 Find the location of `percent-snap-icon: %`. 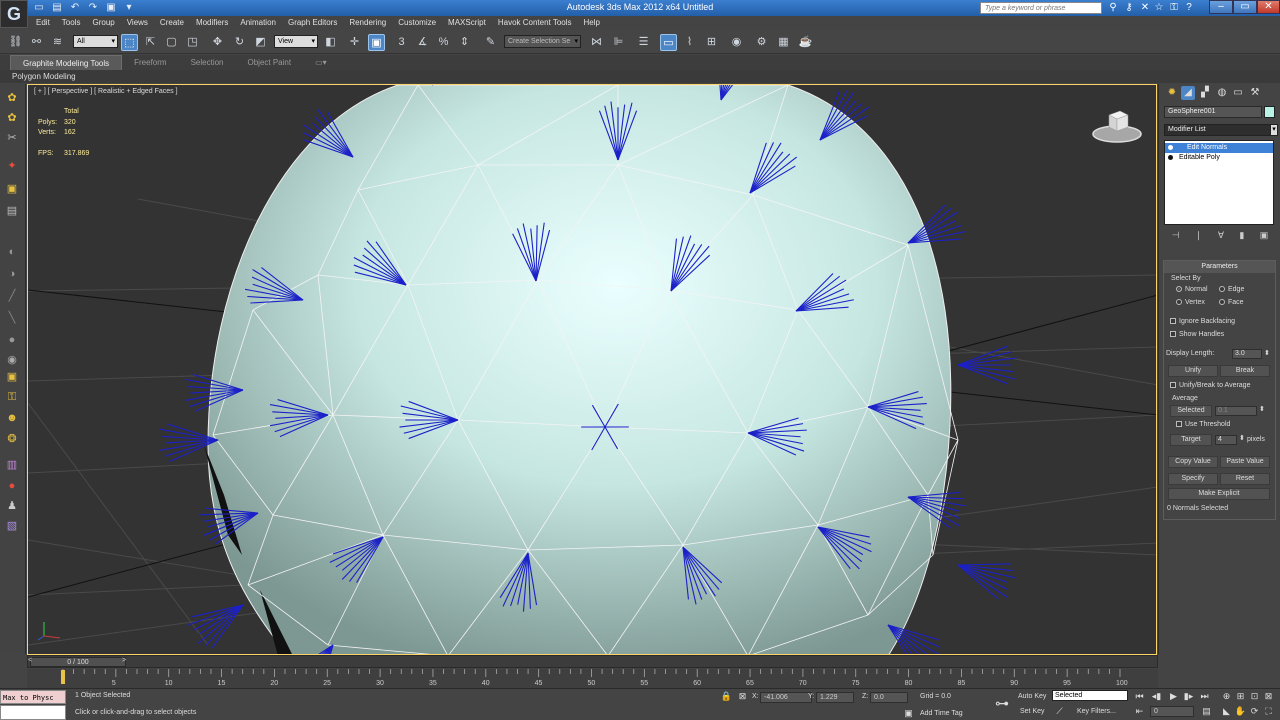

percent-snap-icon: % is located at coordinates (443, 42).